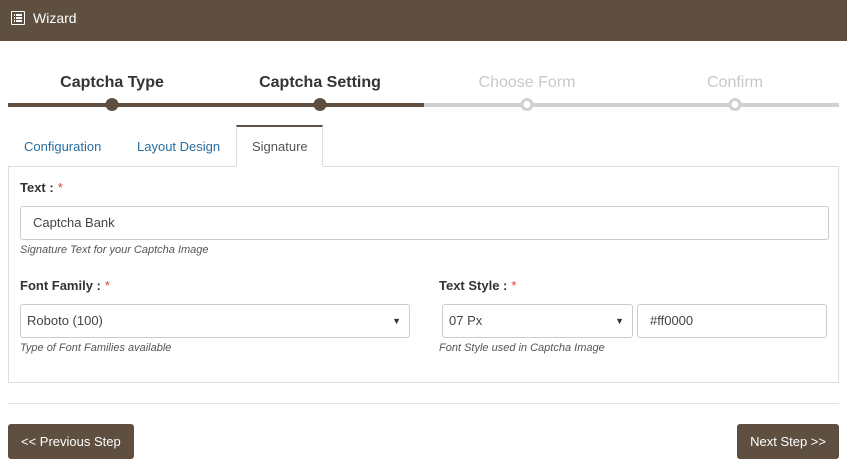 This screenshot has height=467, width=847. What do you see at coordinates (215, 321) in the screenshot?
I see `font-family-select: Roboto (100) ▼` at bounding box center [215, 321].